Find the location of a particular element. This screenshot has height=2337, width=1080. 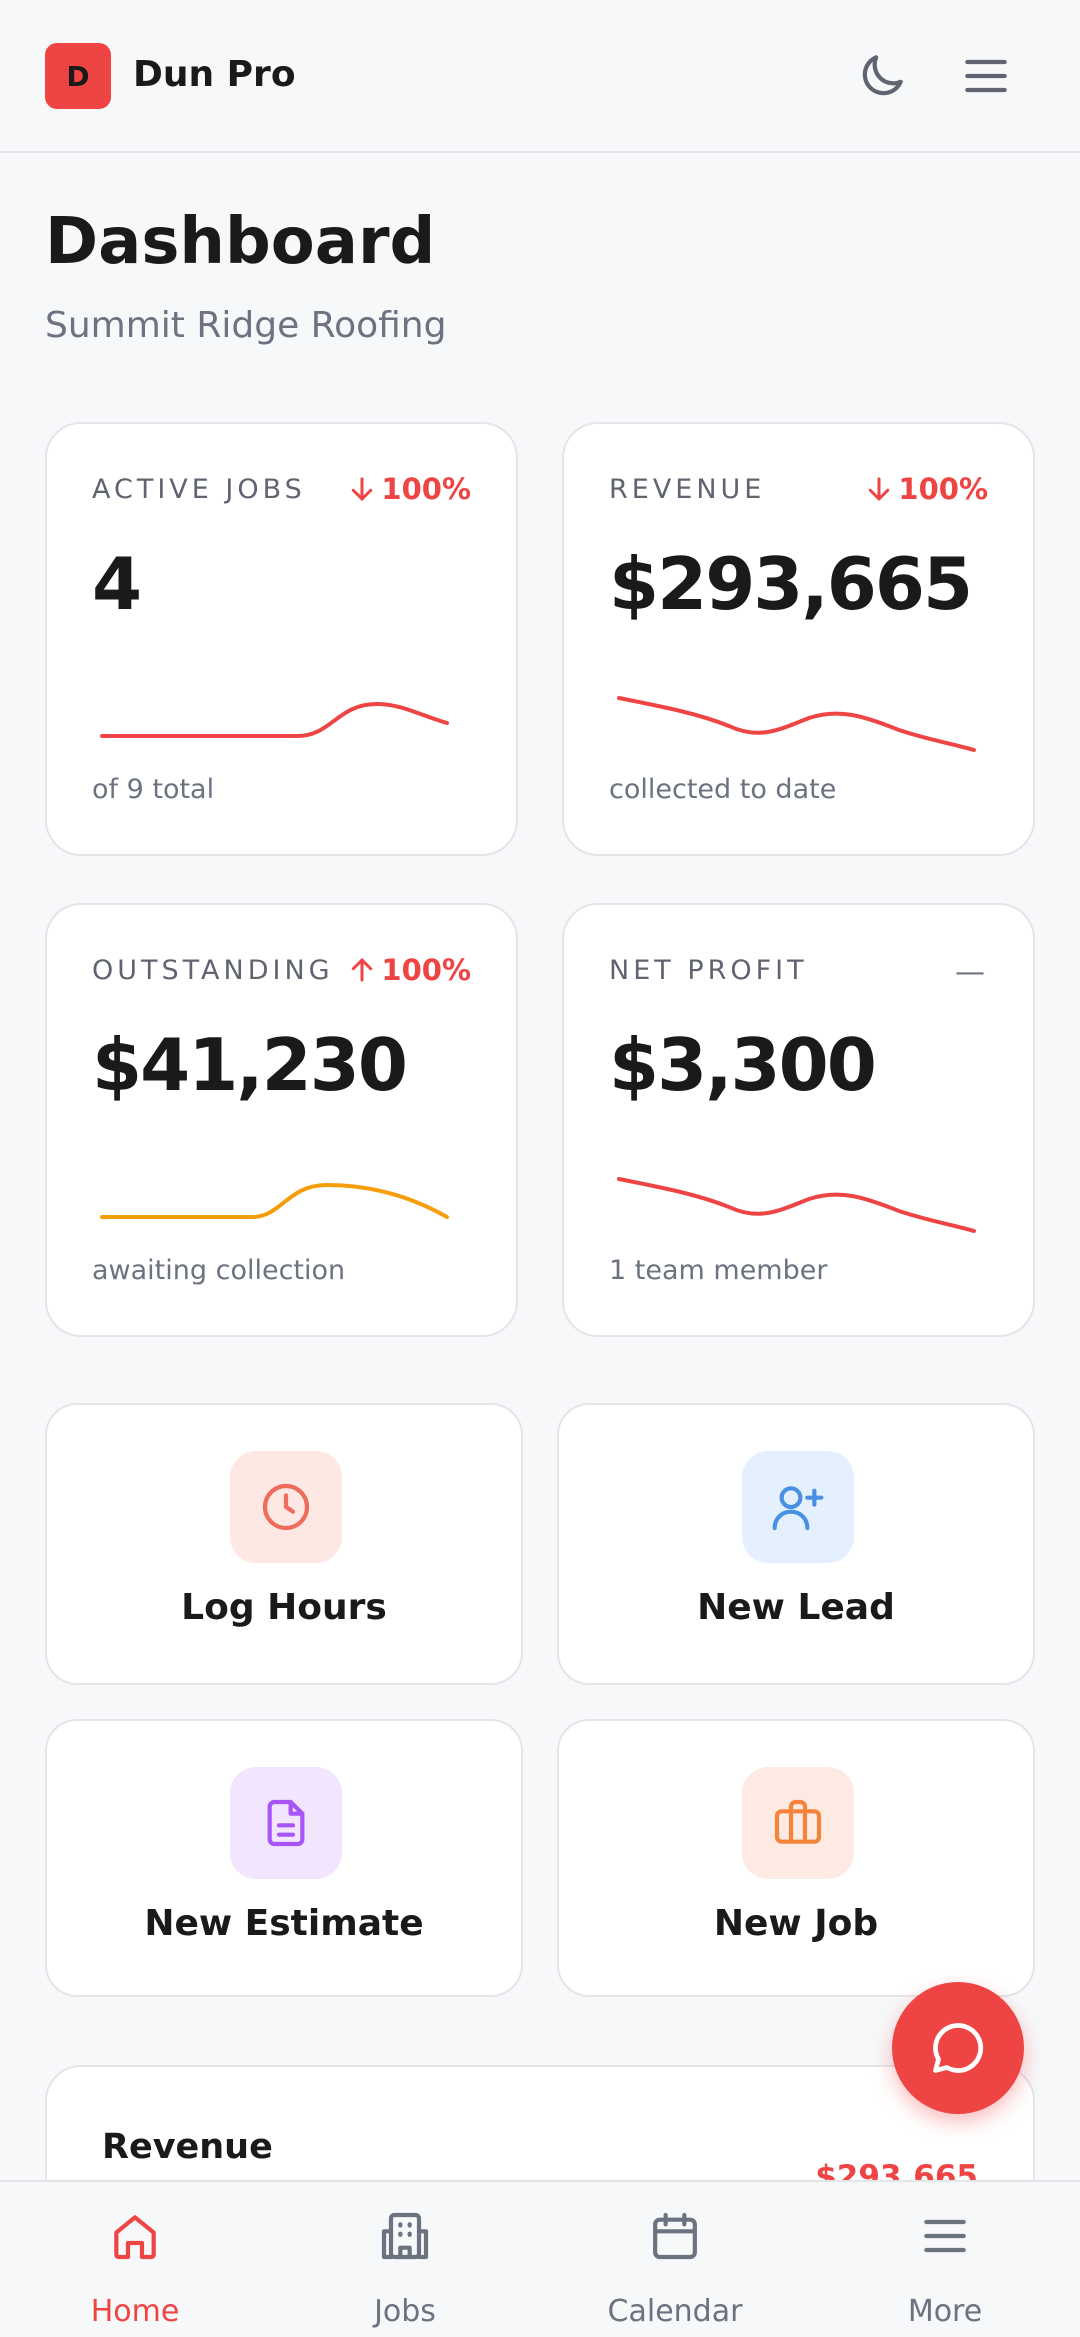

new-job-button: New Job is located at coordinates (796, 1858).